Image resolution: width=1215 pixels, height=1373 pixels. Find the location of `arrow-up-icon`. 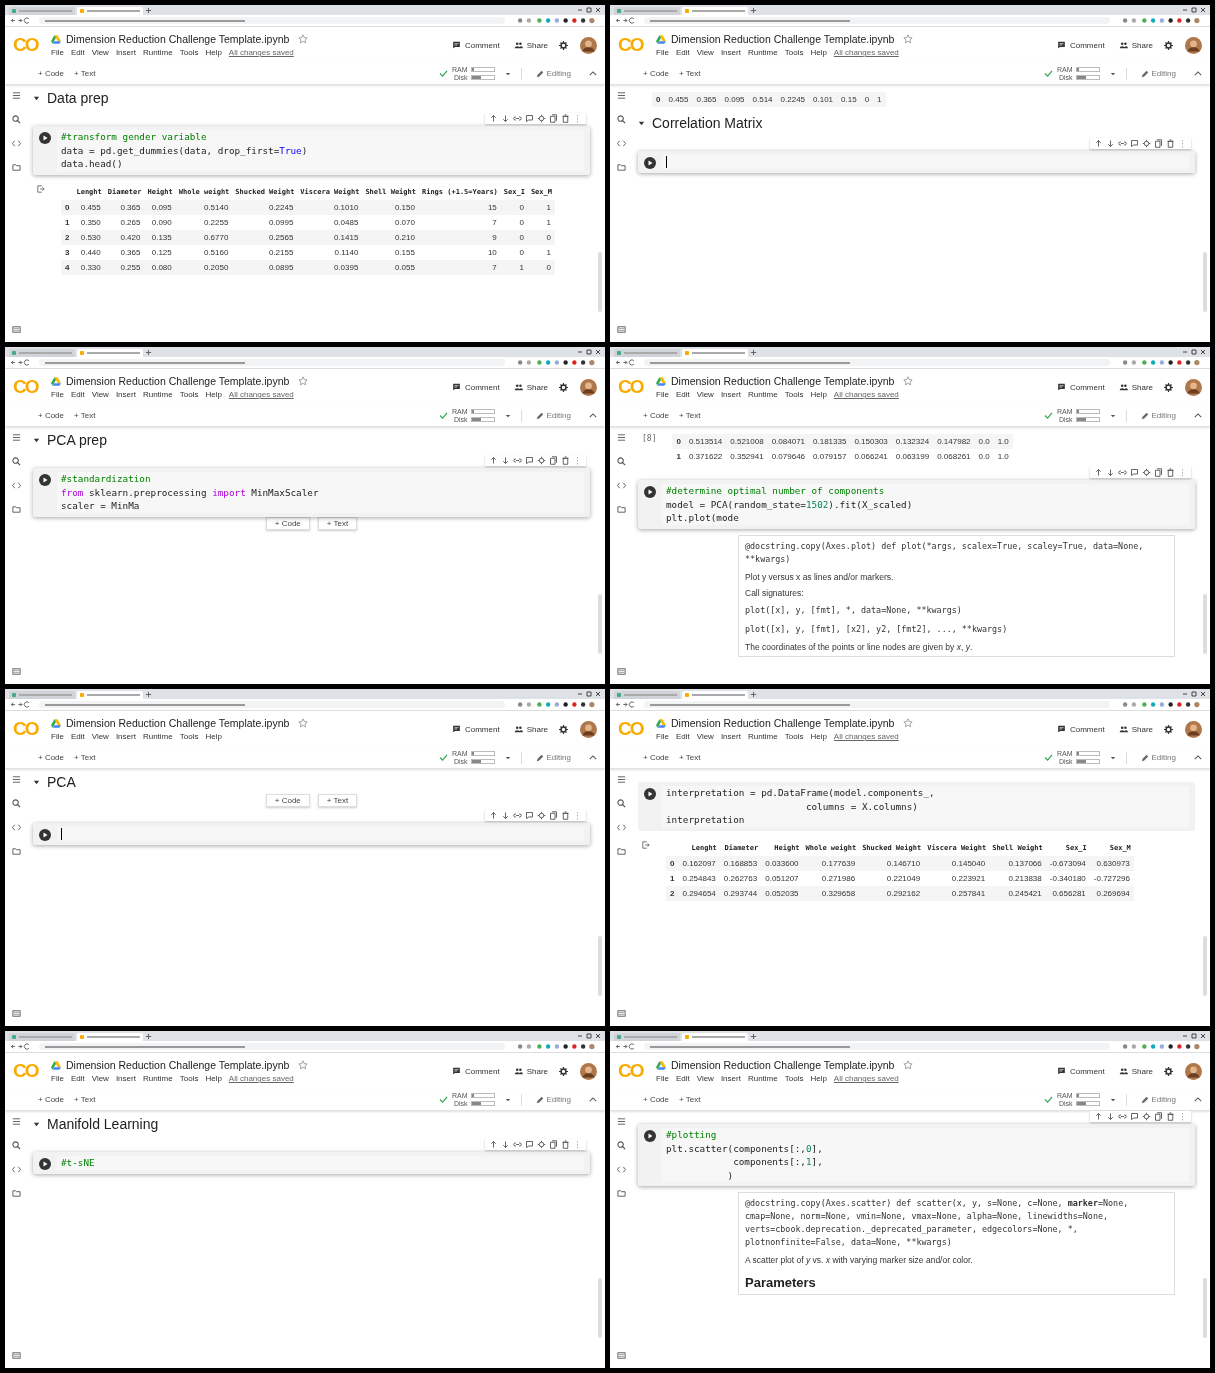

arrow-up-icon is located at coordinates (493, 118).